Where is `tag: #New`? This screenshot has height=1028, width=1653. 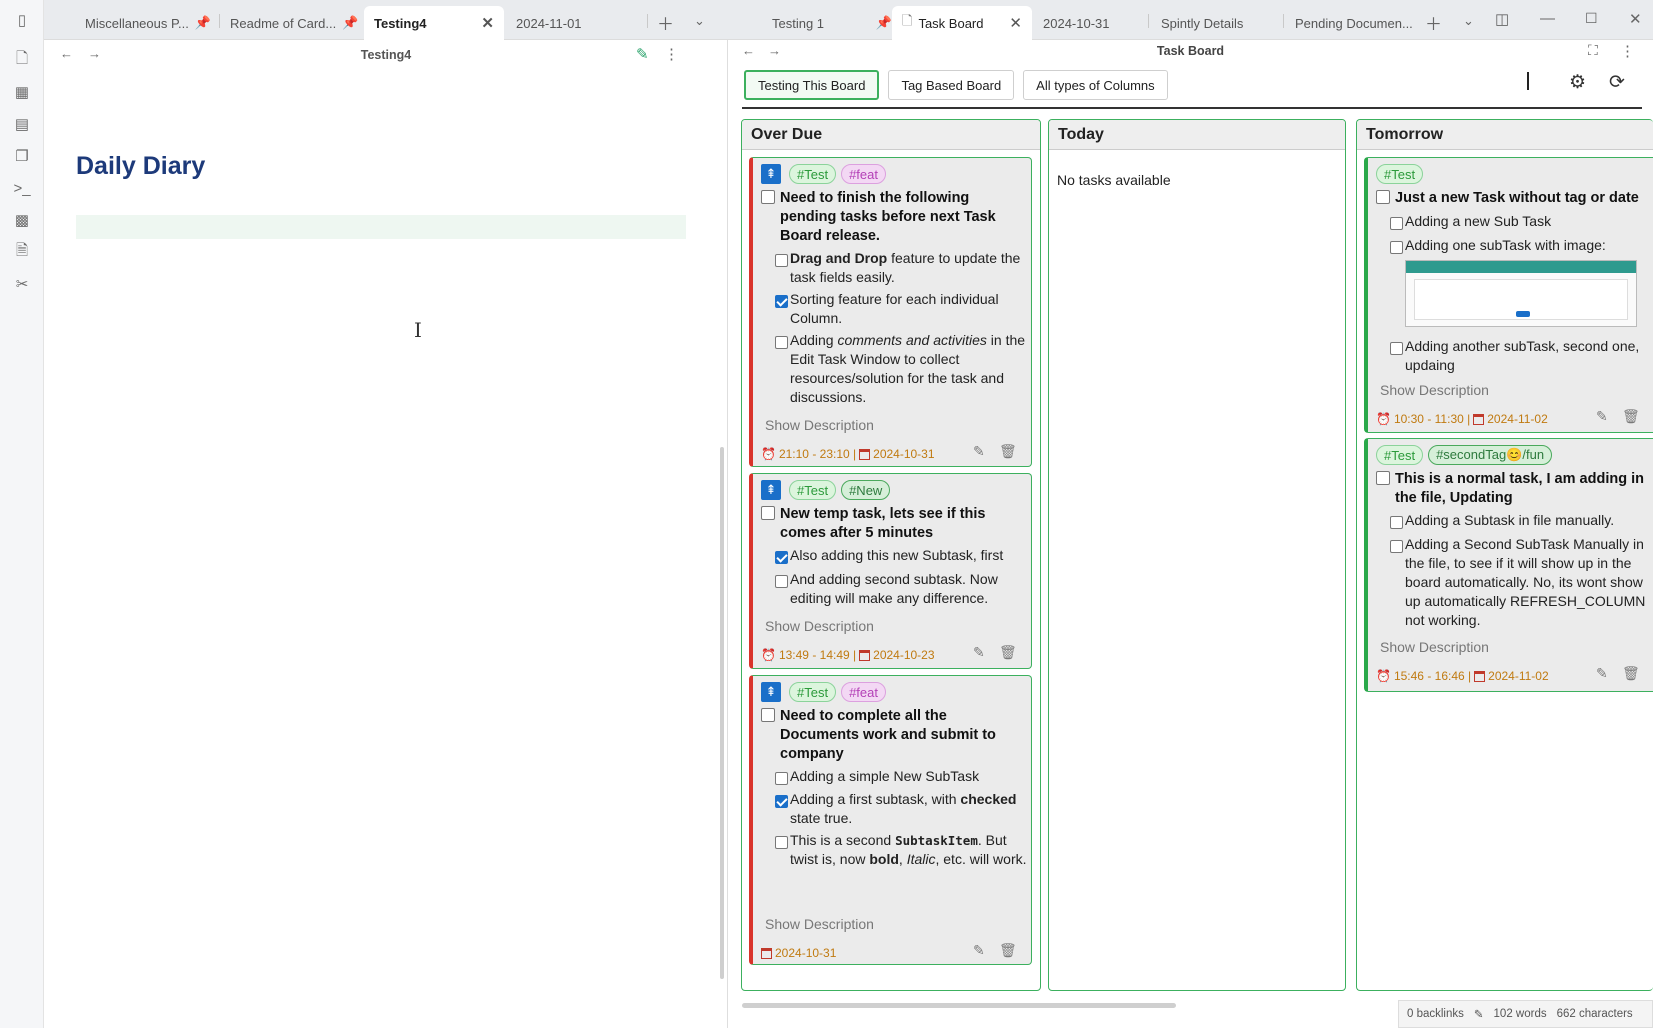
tag: #New is located at coordinates (866, 490).